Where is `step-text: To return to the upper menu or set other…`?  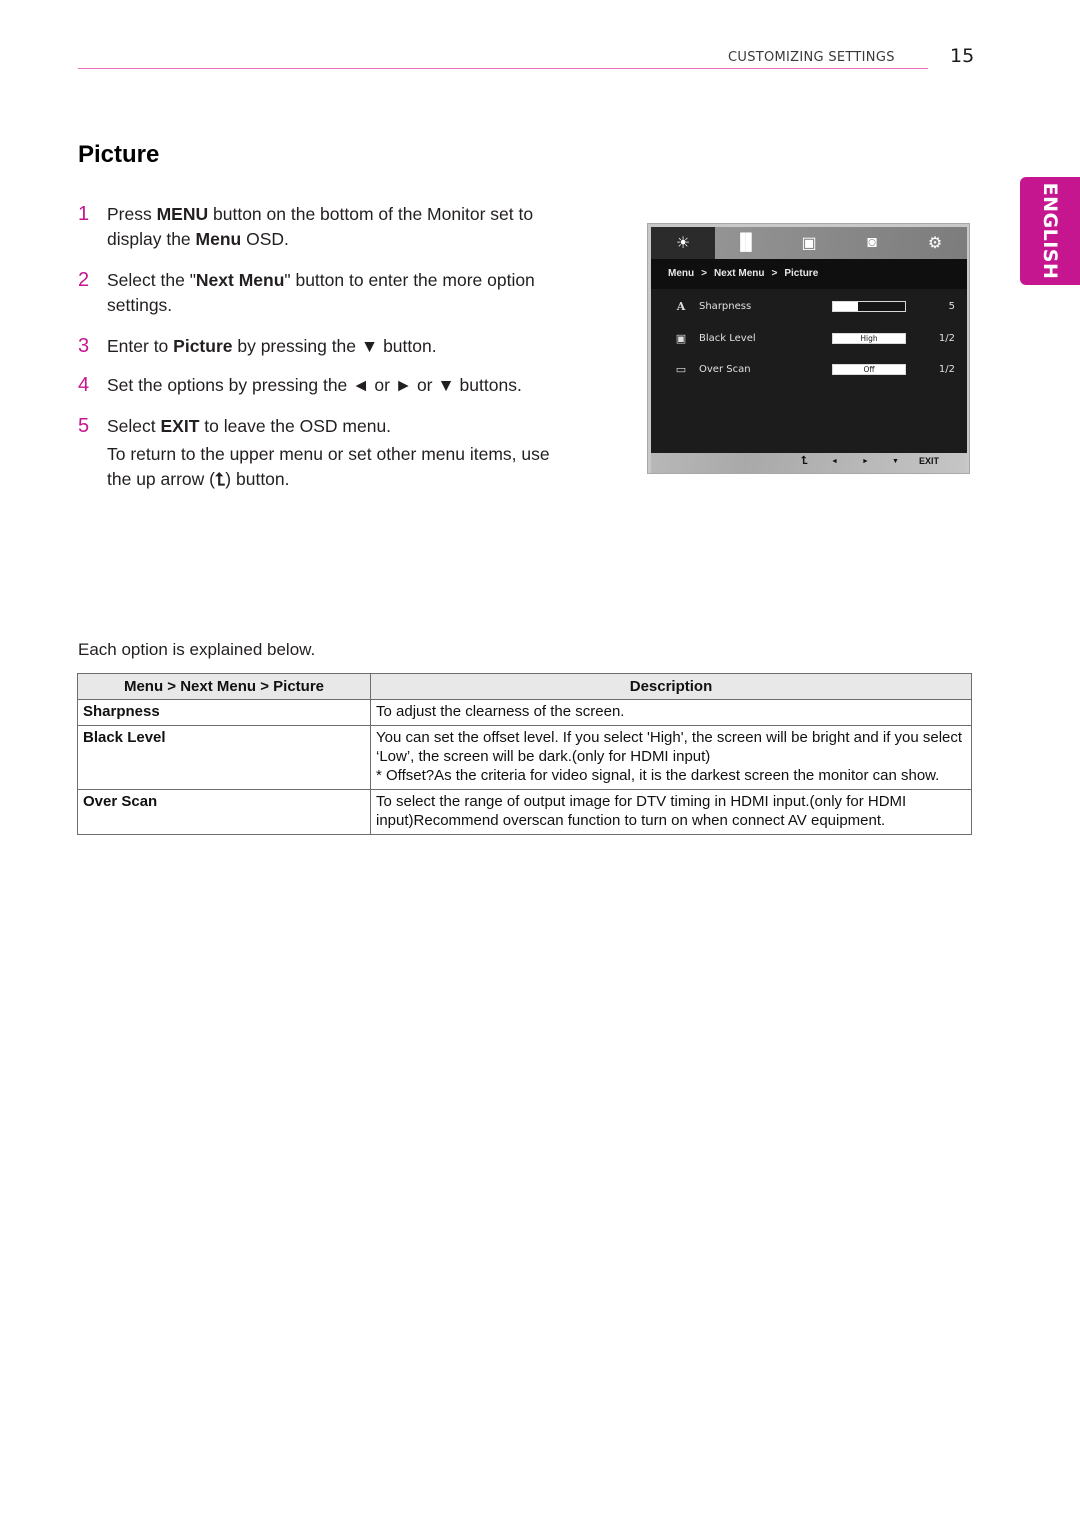 step-text: To return to the upper menu or set other… is located at coordinates (328, 466).